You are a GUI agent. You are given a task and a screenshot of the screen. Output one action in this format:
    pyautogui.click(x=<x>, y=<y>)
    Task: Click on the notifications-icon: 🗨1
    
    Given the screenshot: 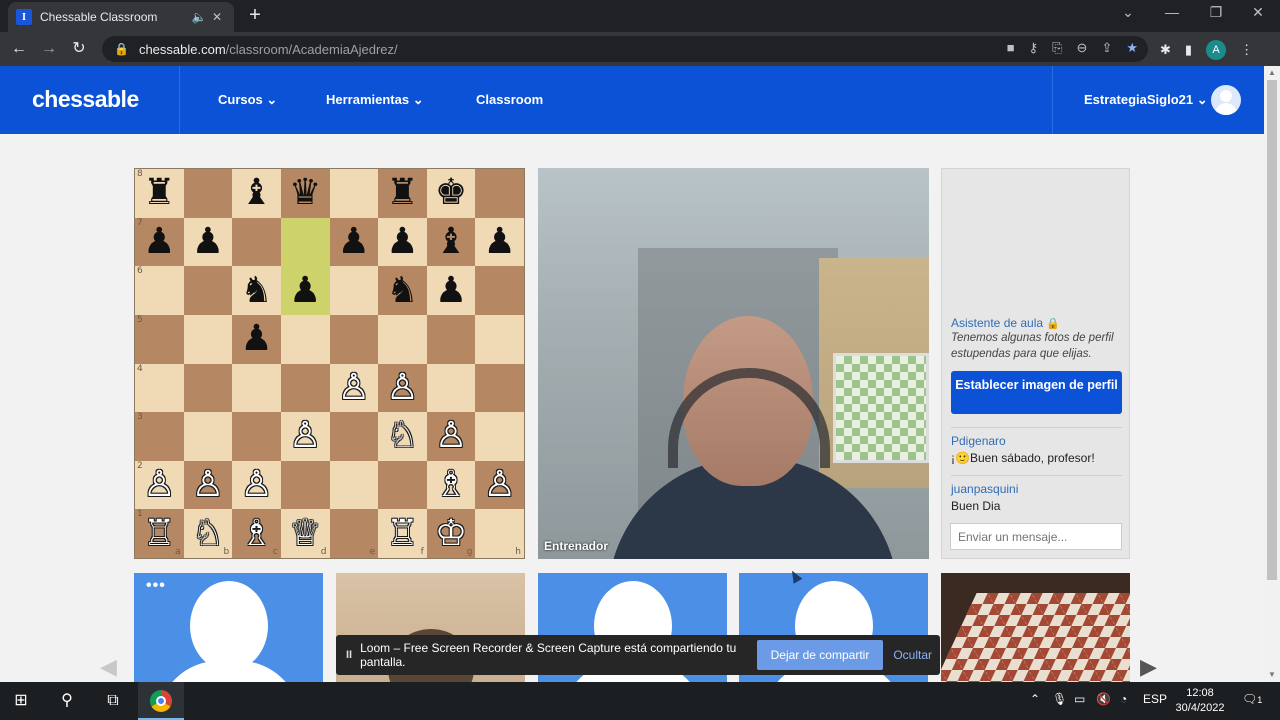 What is the action you would take?
    pyautogui.click(x=1252, y=699)
    